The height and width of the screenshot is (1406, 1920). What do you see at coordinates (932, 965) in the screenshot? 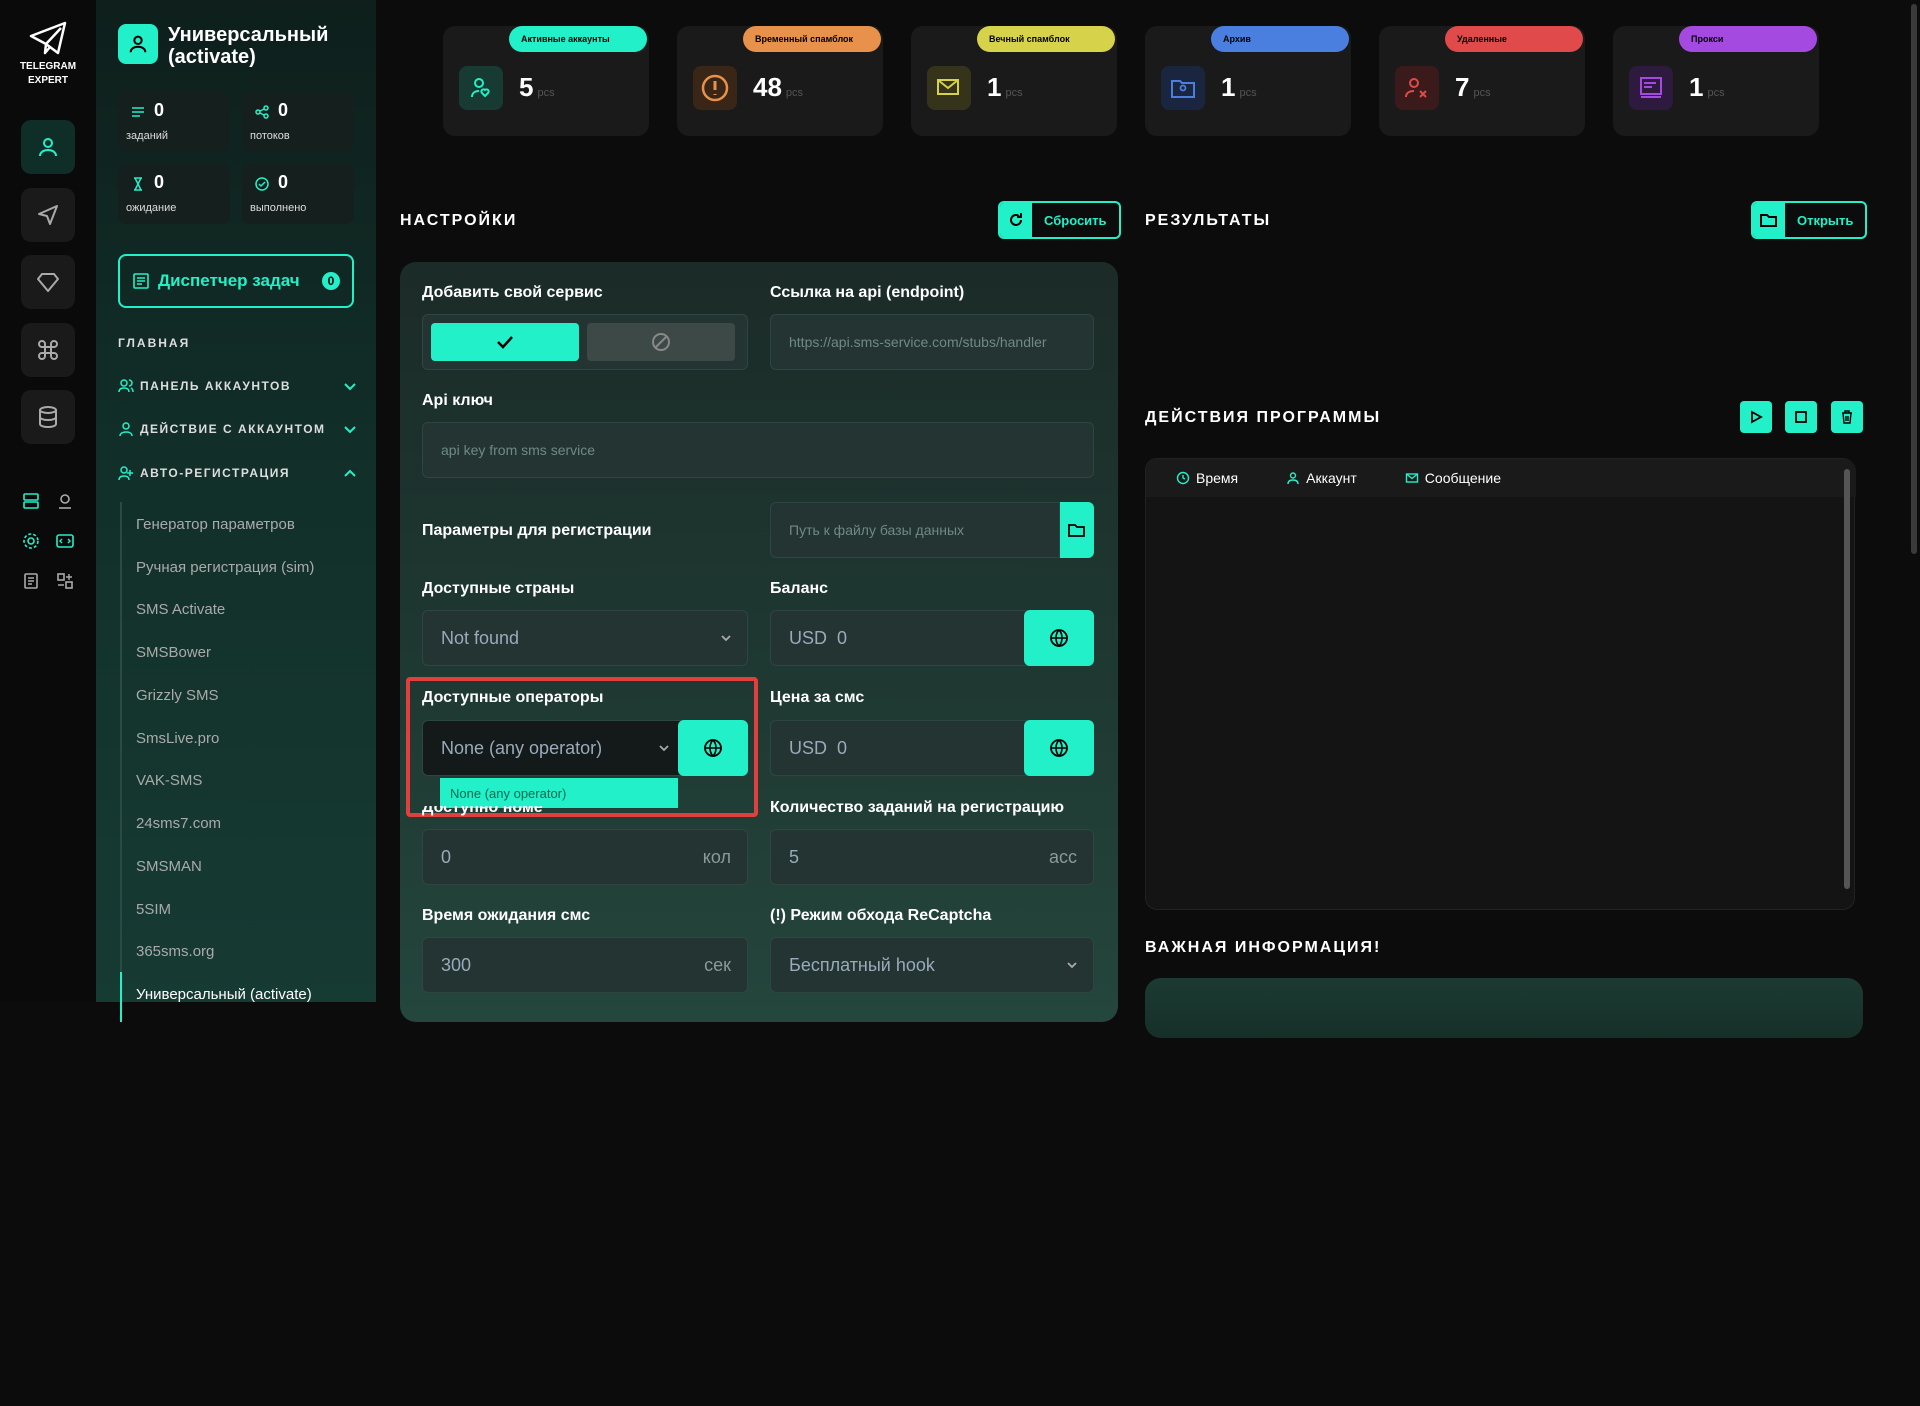
I see `recaptcha-select: Бесплатный hook` at bounding box center [932, 965].